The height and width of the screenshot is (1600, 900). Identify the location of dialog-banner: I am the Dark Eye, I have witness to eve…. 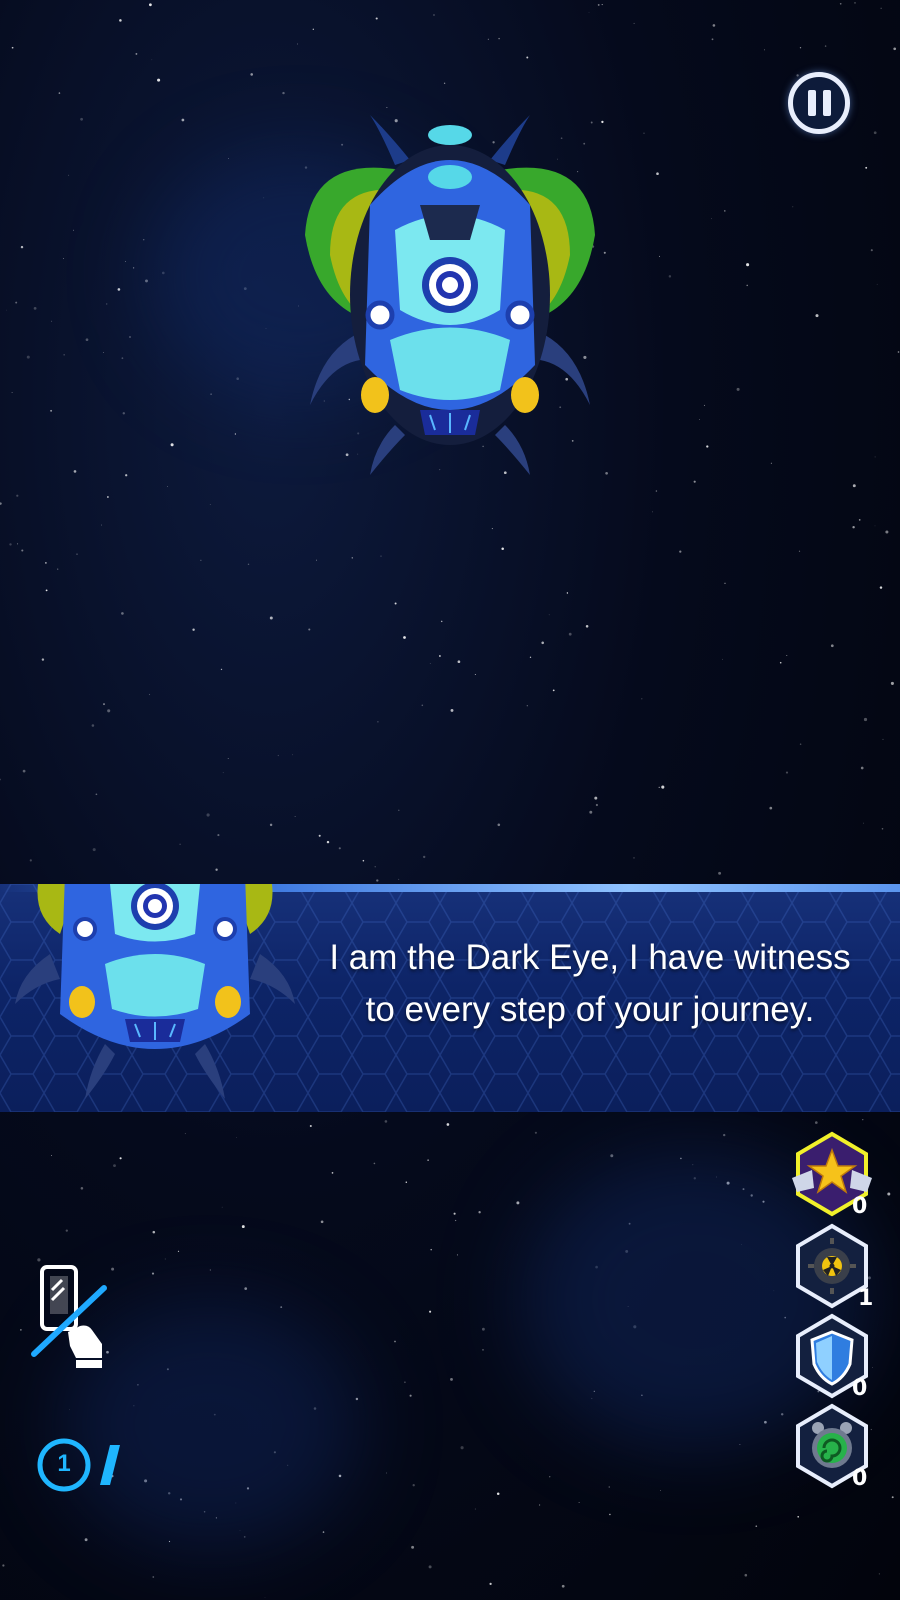
(450, 998).